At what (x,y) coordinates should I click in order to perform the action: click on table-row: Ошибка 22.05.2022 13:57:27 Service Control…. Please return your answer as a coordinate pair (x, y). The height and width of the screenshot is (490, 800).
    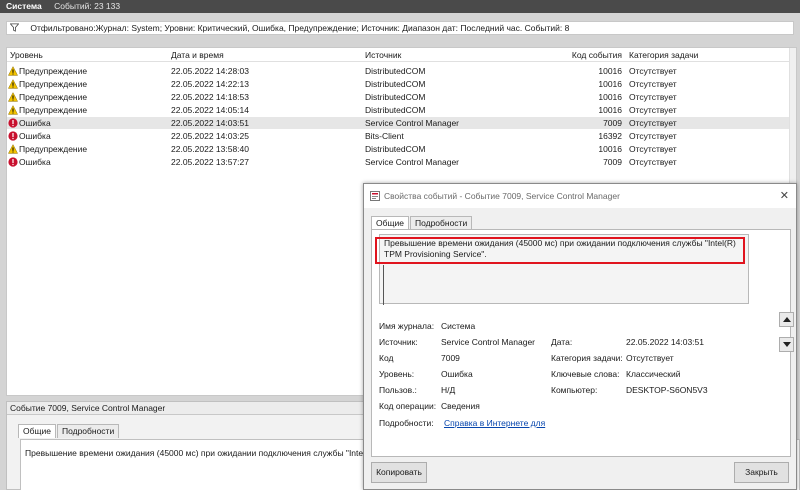
    Looking at the image, I should click on (401, 162).